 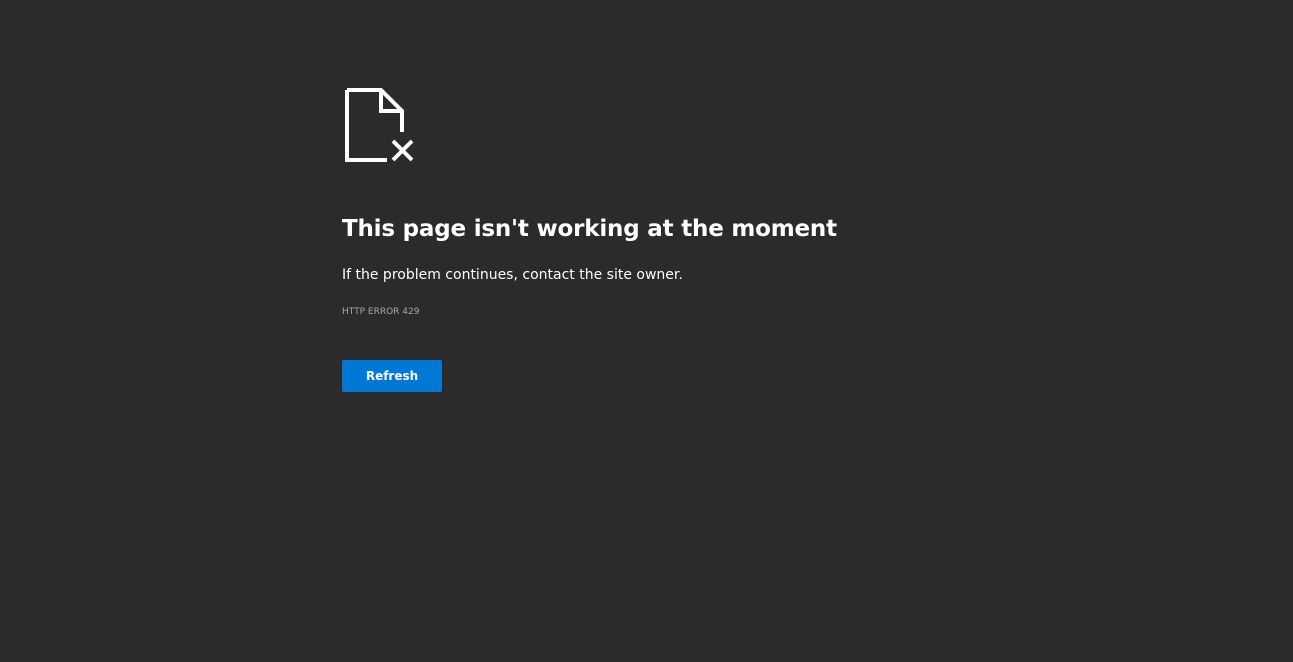 I want to click on error-code: HTTP ERROR 429, so click(x=381, y=312).